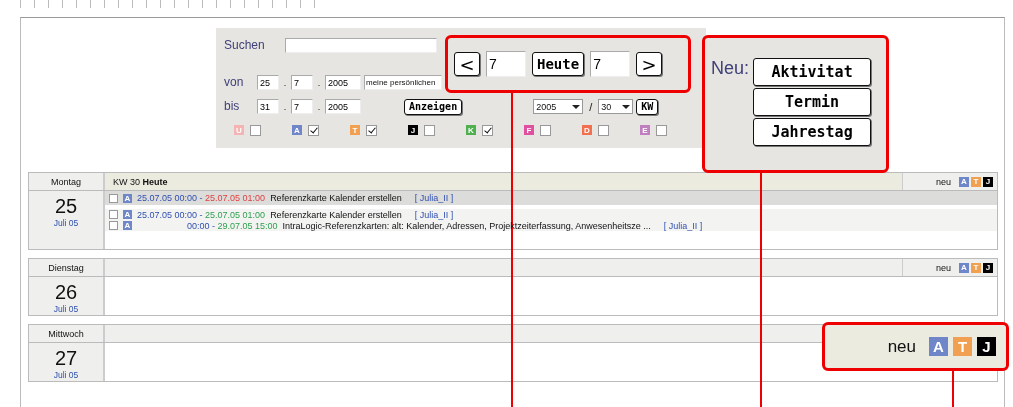 This screenshot has width=1013, height=407. I want to click on category-tag: F, so click(529, 130).